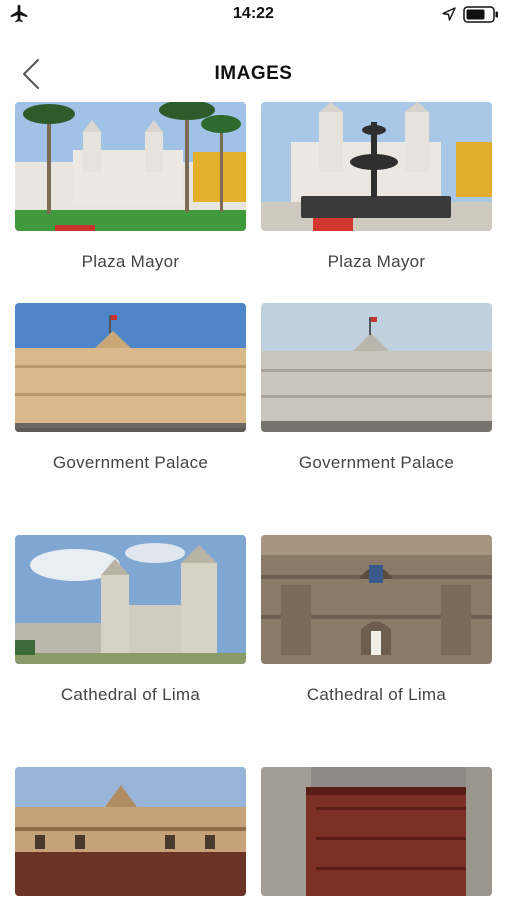  I want to click on page-title: IMAGES, so click(253, 73).